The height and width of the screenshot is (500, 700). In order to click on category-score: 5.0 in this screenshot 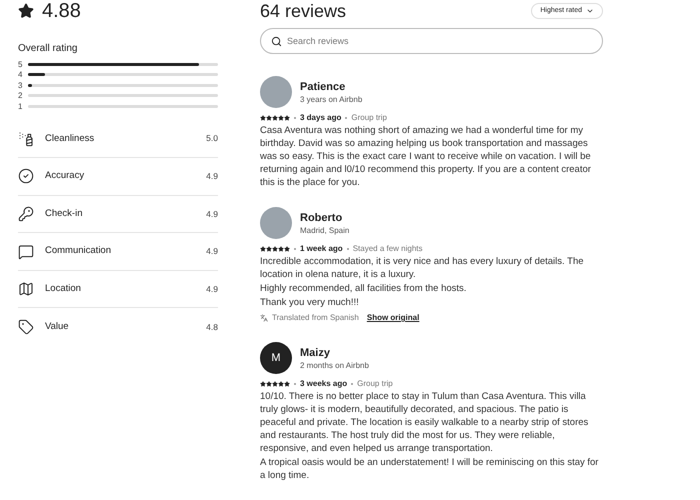, I will do `click(212, 139)`.